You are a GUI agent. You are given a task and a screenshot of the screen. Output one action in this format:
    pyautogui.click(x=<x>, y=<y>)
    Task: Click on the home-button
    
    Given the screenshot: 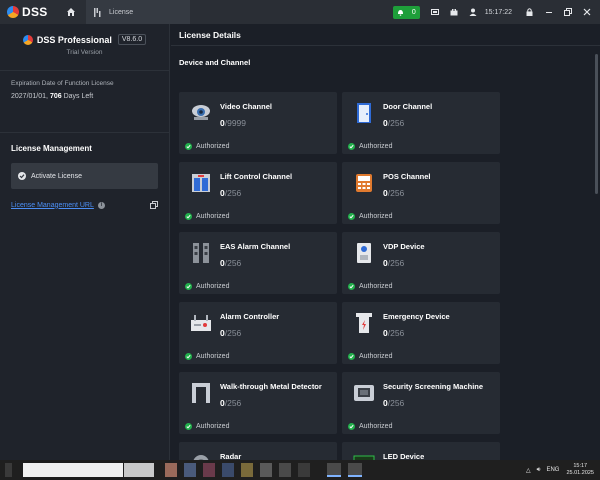 What is the action you would take?
    pyautogui.click(x=71, y=12)
    